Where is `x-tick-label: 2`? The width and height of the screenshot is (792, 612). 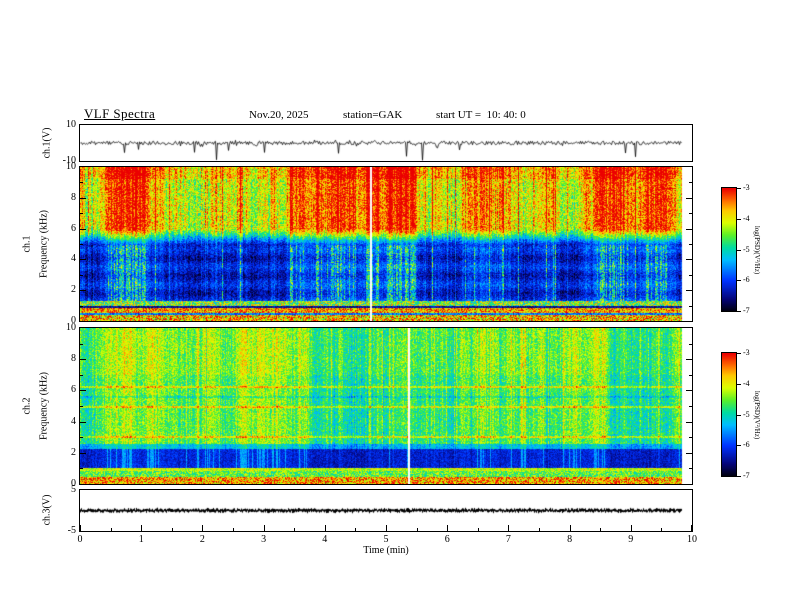 x-tick-label: 2 is located at coordinates (202, 539).